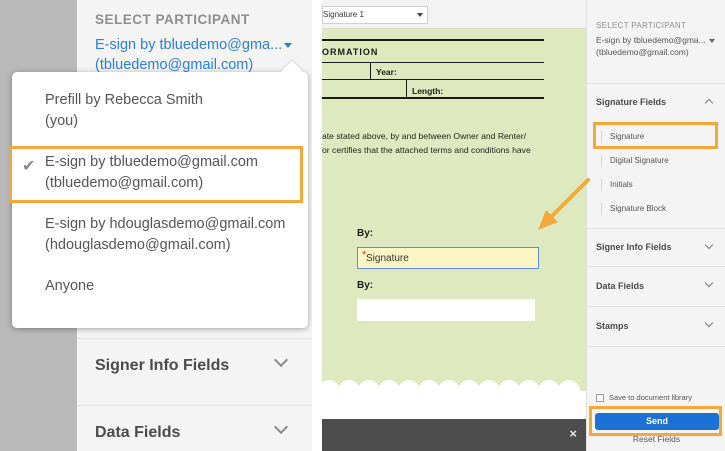 The image size is (725, 451). What do you see at coordinates (650, 397) in the screenshot?
I see `save-to-library-label: Save to document library` at bounding box center [650, 397].